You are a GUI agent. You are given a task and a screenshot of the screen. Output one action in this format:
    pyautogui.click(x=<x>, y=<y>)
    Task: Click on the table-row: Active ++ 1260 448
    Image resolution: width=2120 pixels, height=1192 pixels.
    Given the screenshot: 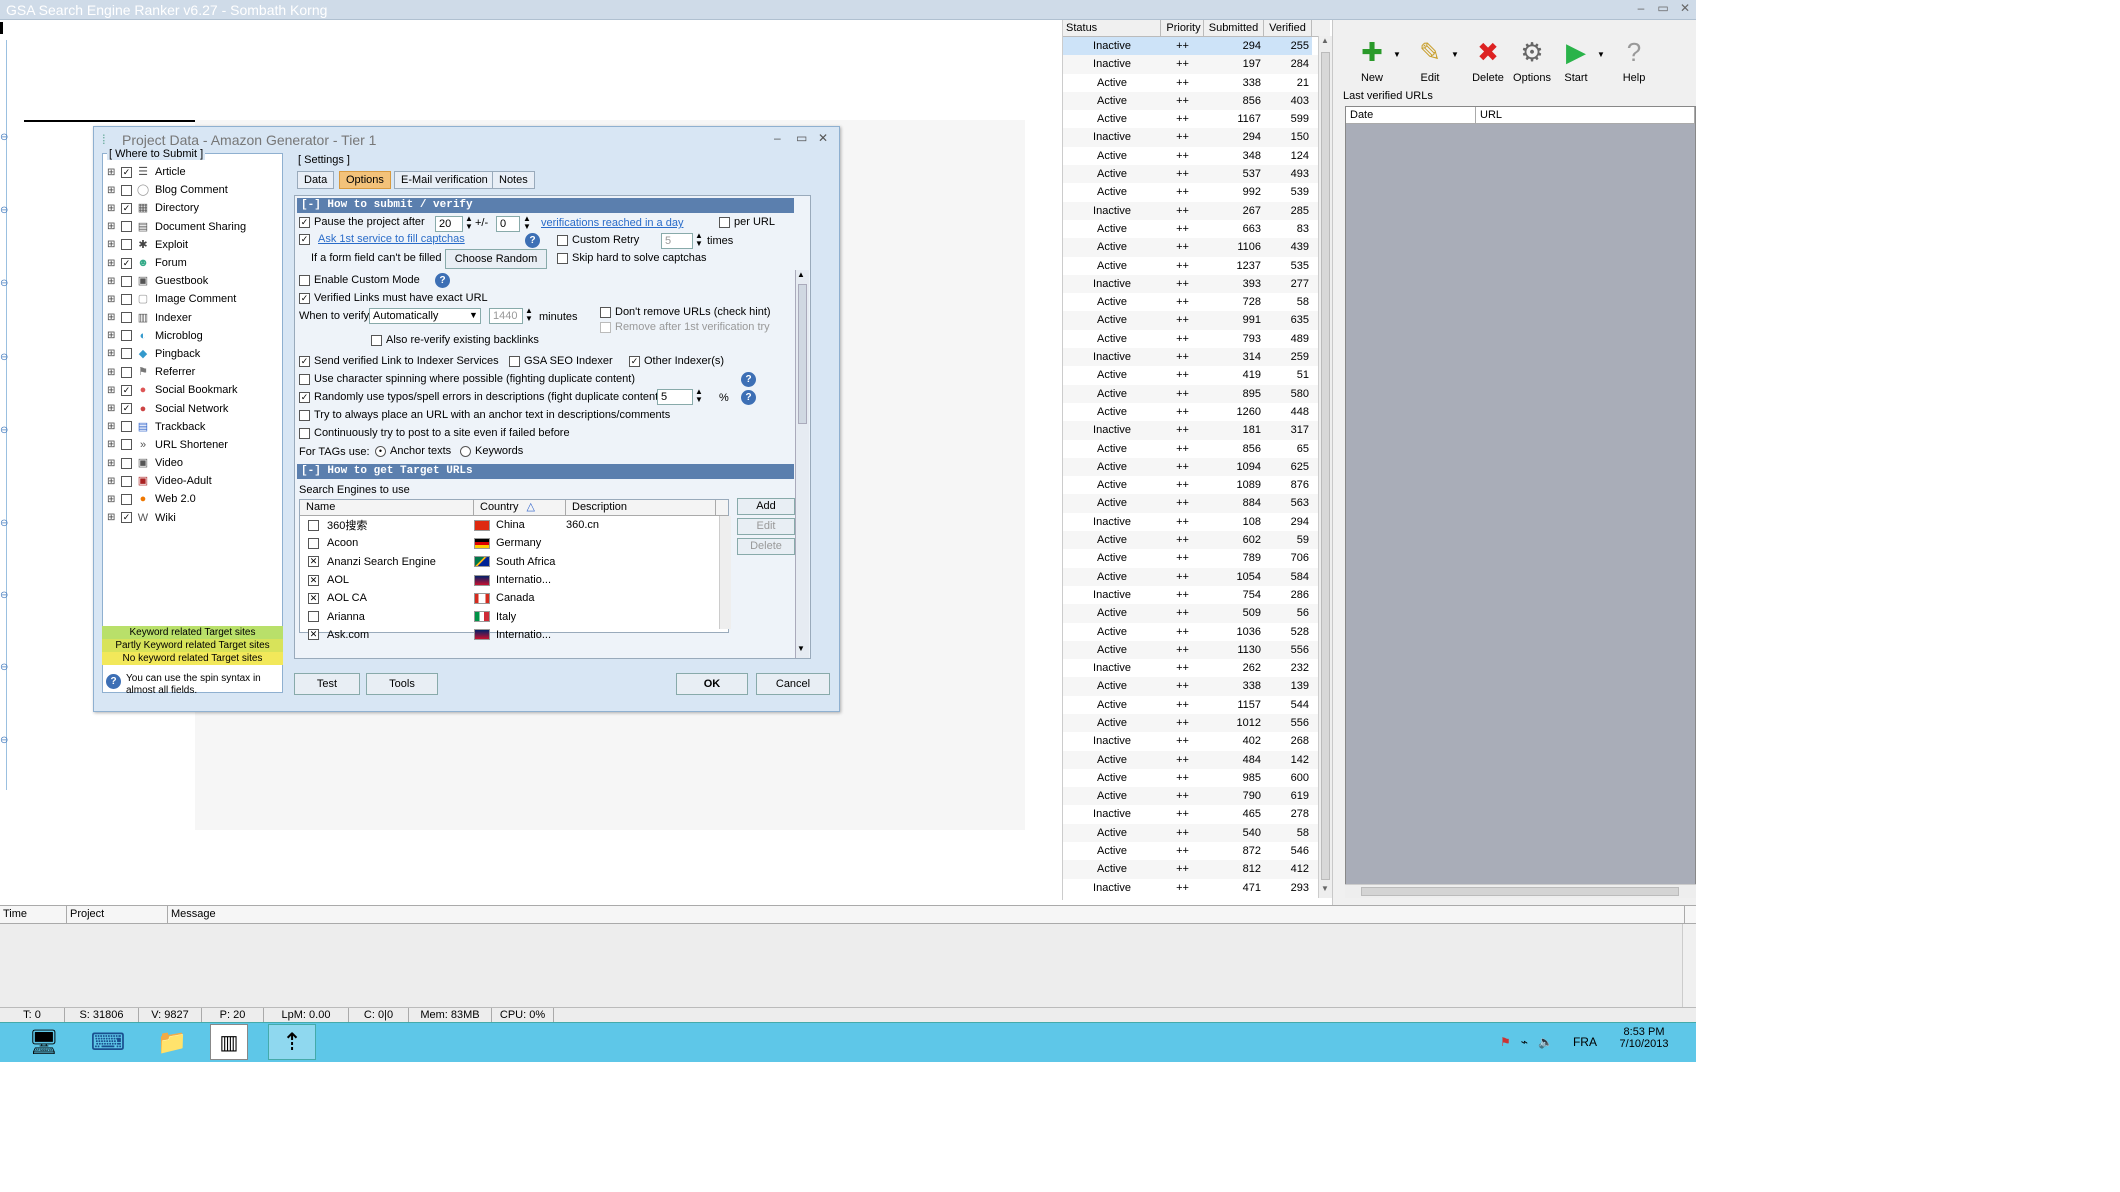 What is the action you would take?
    pyautogui.click(x=1196, y=412)
    